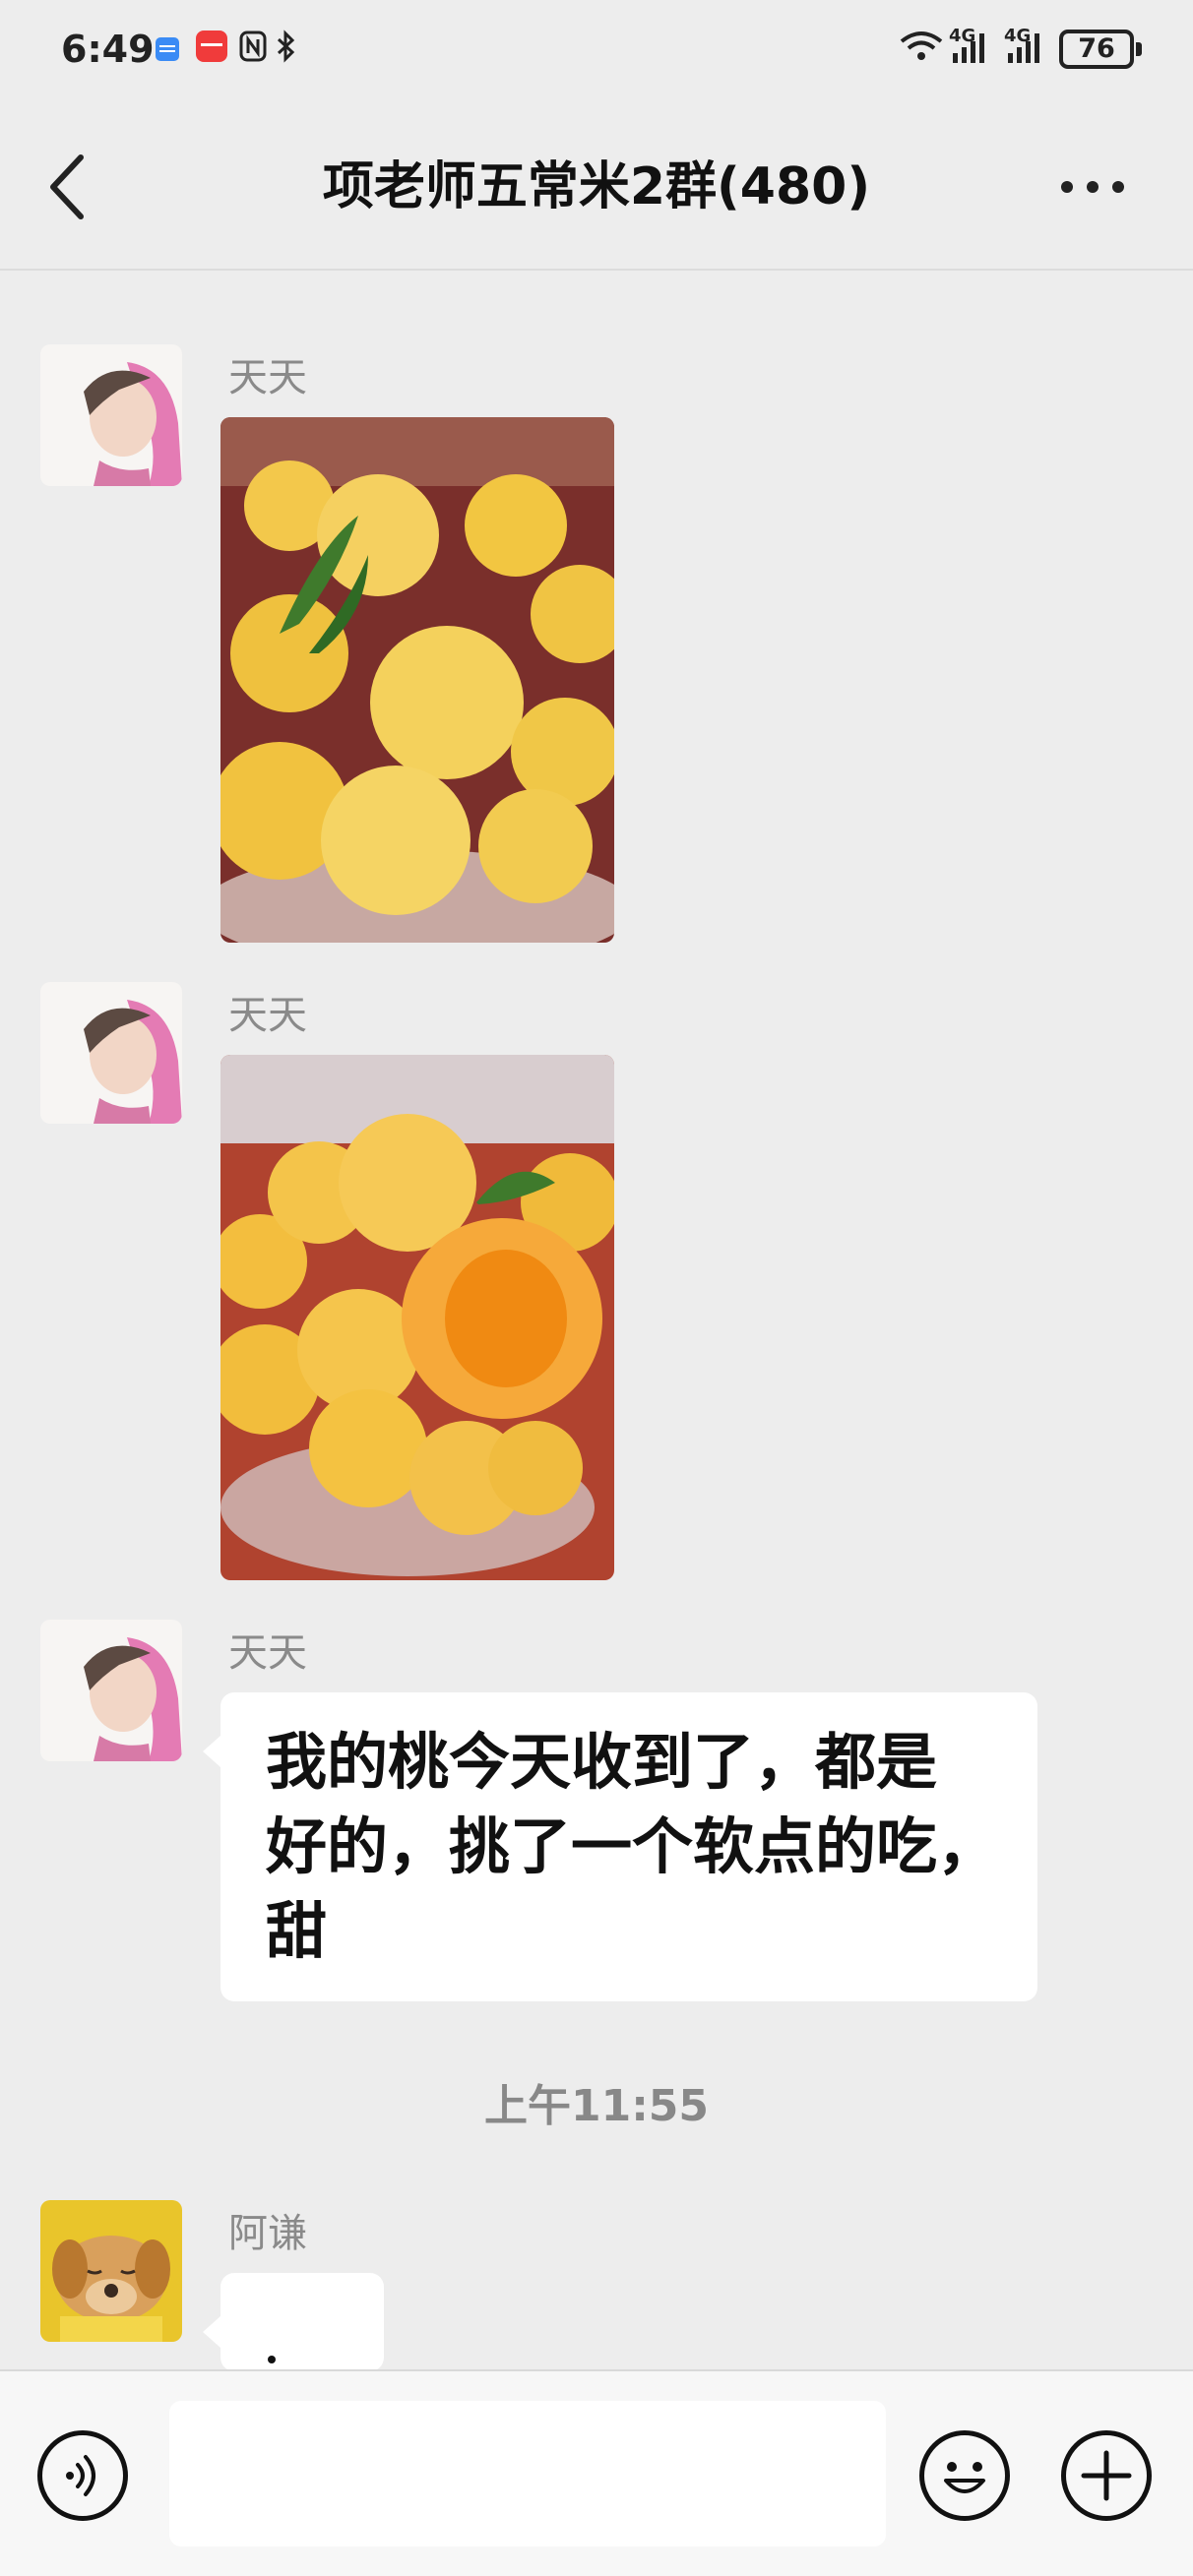  I want to click on voice-button, so click(82, 2475).